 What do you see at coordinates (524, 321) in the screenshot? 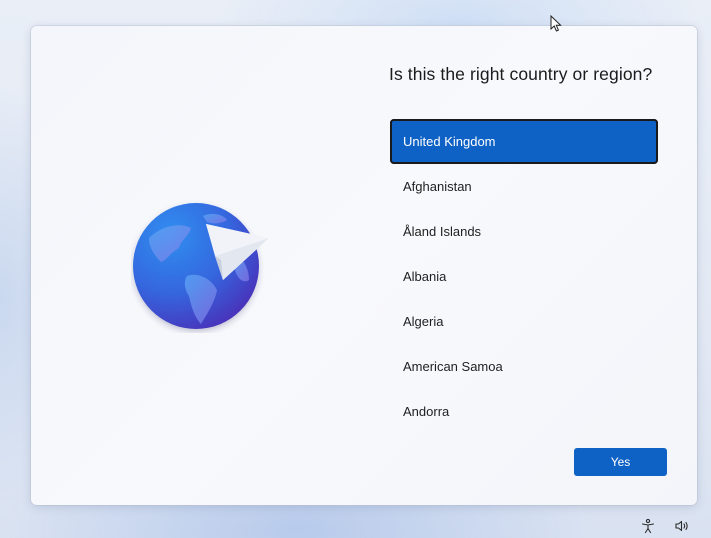
I see `list-item-algeria: Algeria` at bounding box center [524, 321].